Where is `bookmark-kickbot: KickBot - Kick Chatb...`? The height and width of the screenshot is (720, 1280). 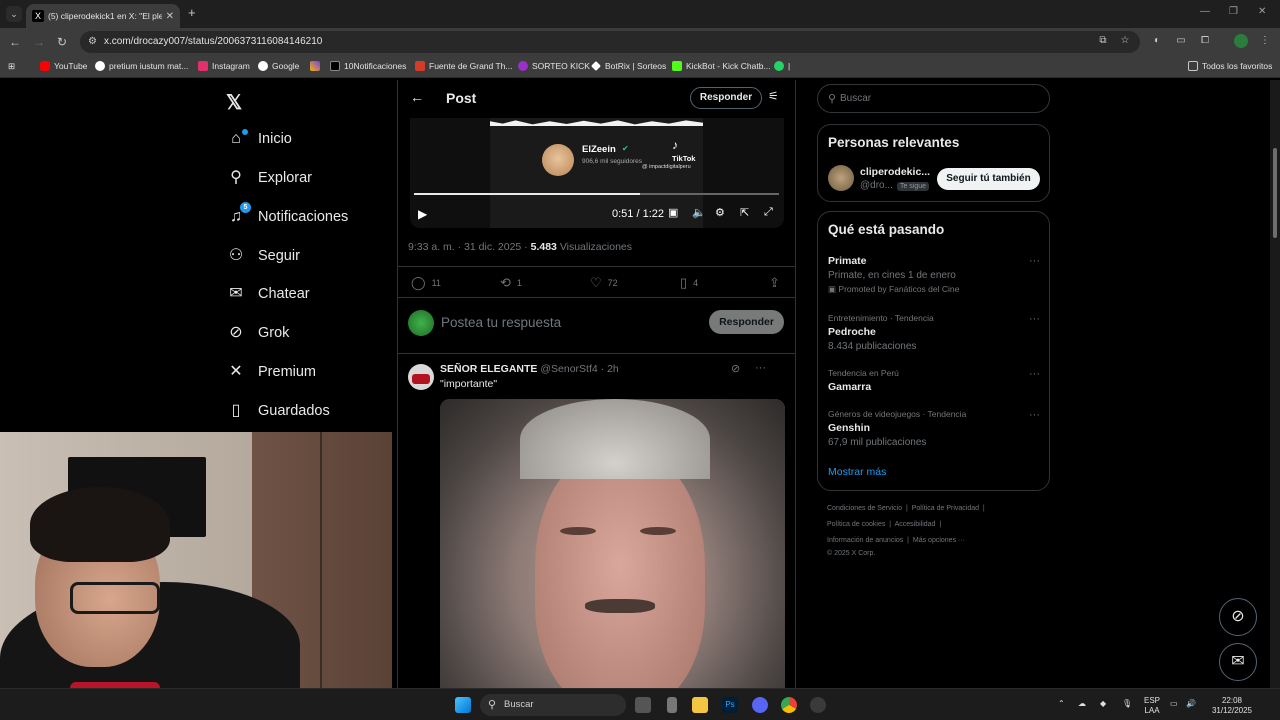 bookmark-kickbot: KickBot - Kick Chatb... is located at coordinates (721, 66).